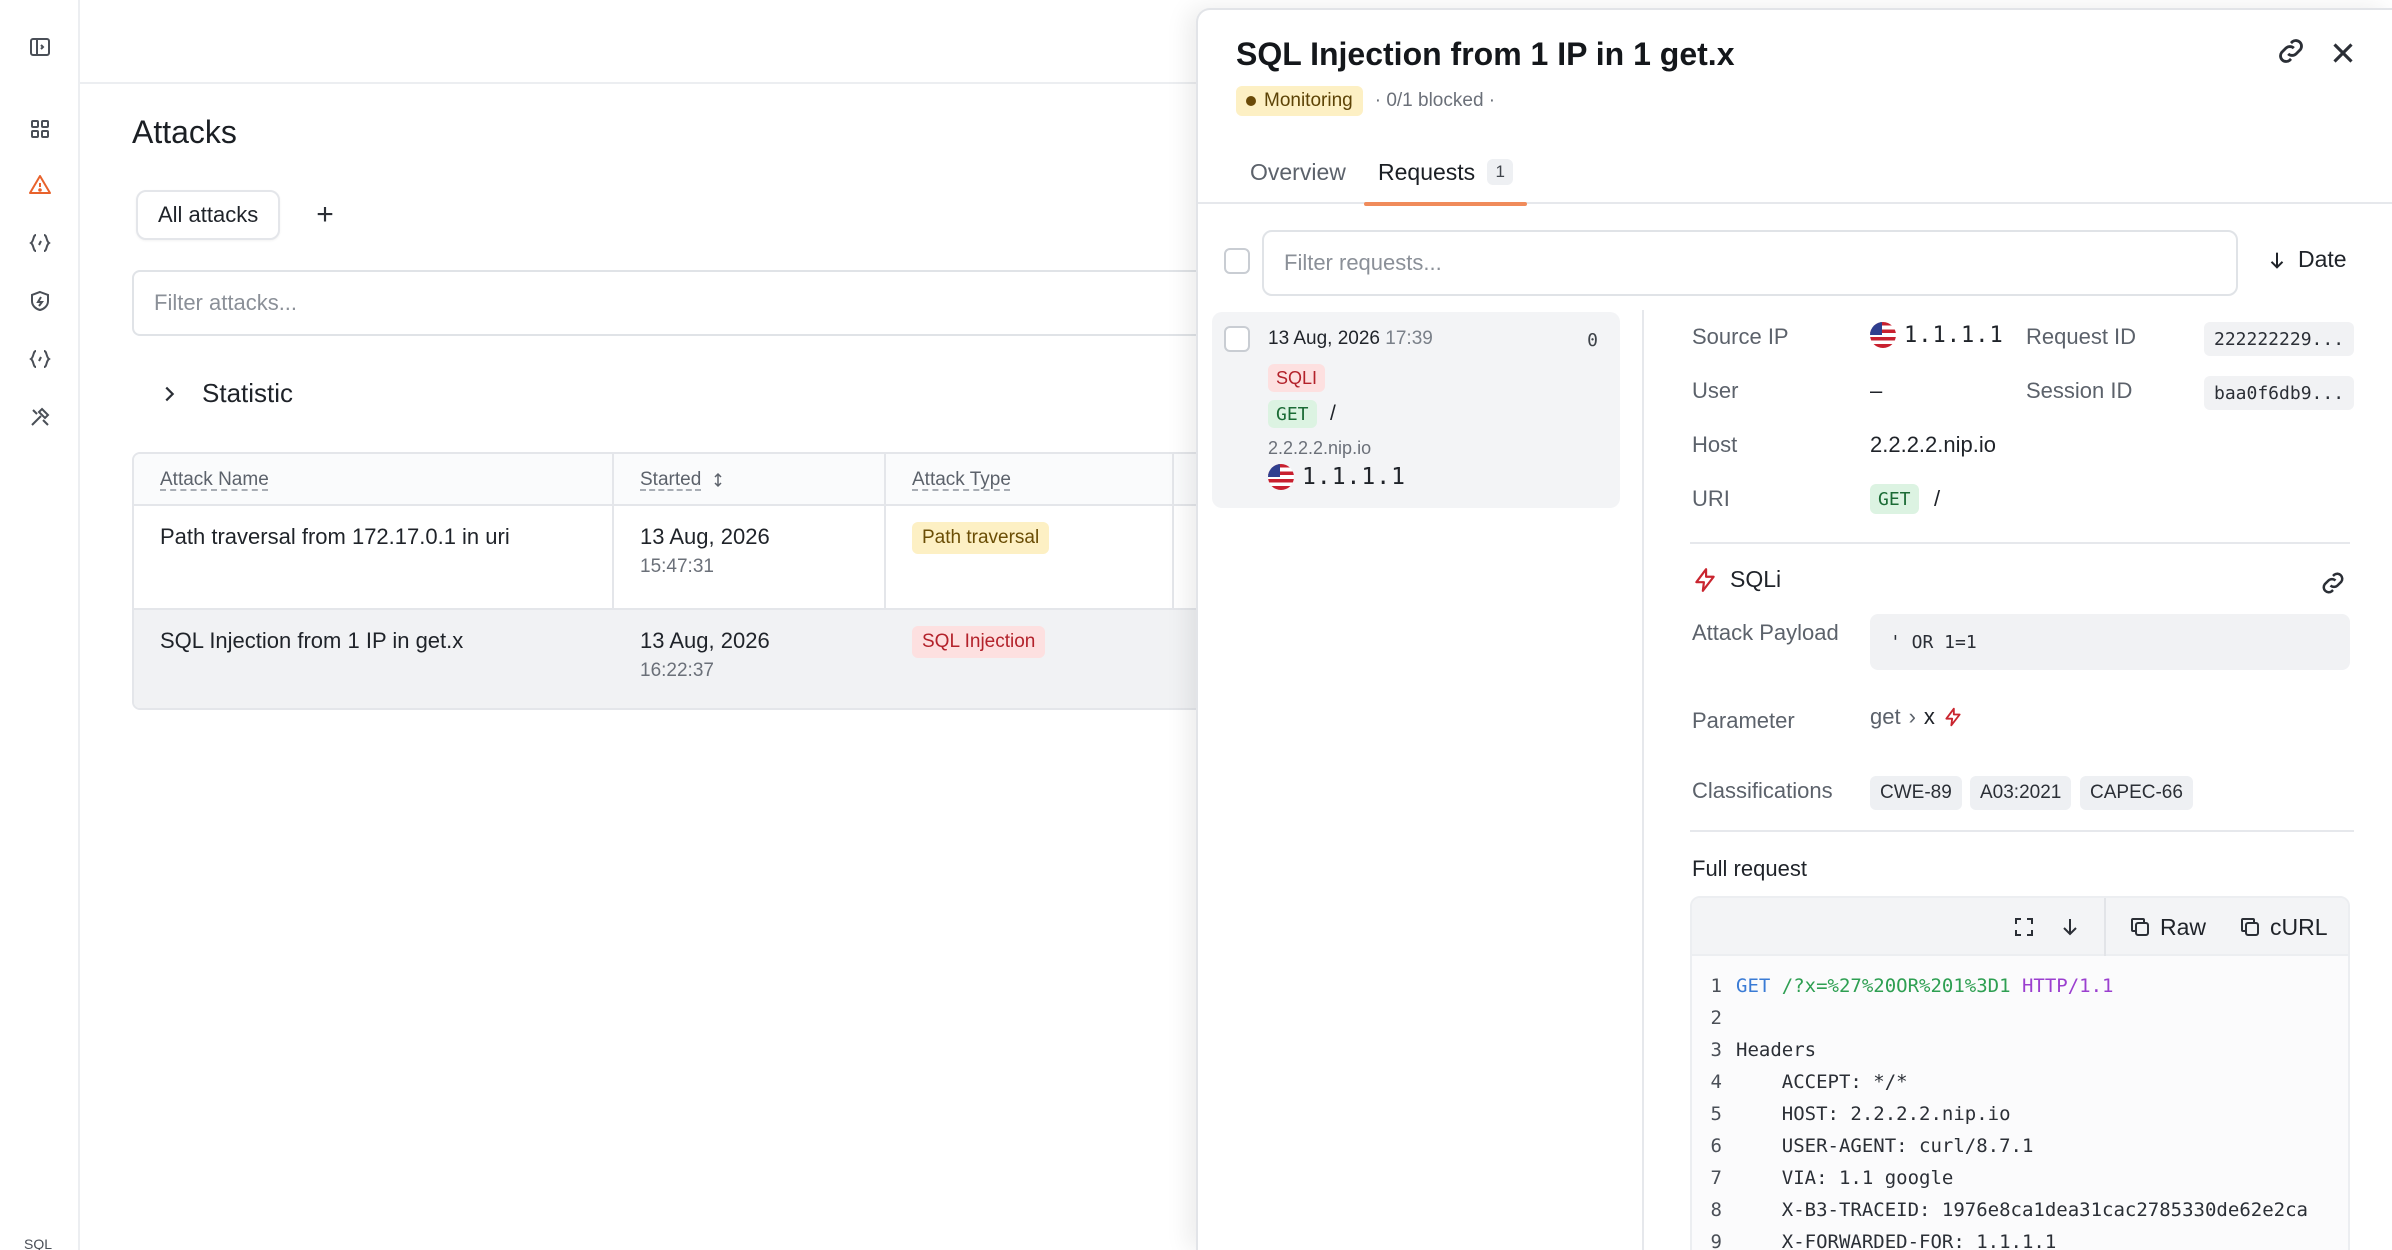 The width and height of the screenshot is (2392, 1250). What do you see at coordinates (1776, 1050) in the screenshot?
I see `code-text: Headers` at bounding box center [1776, 1050].